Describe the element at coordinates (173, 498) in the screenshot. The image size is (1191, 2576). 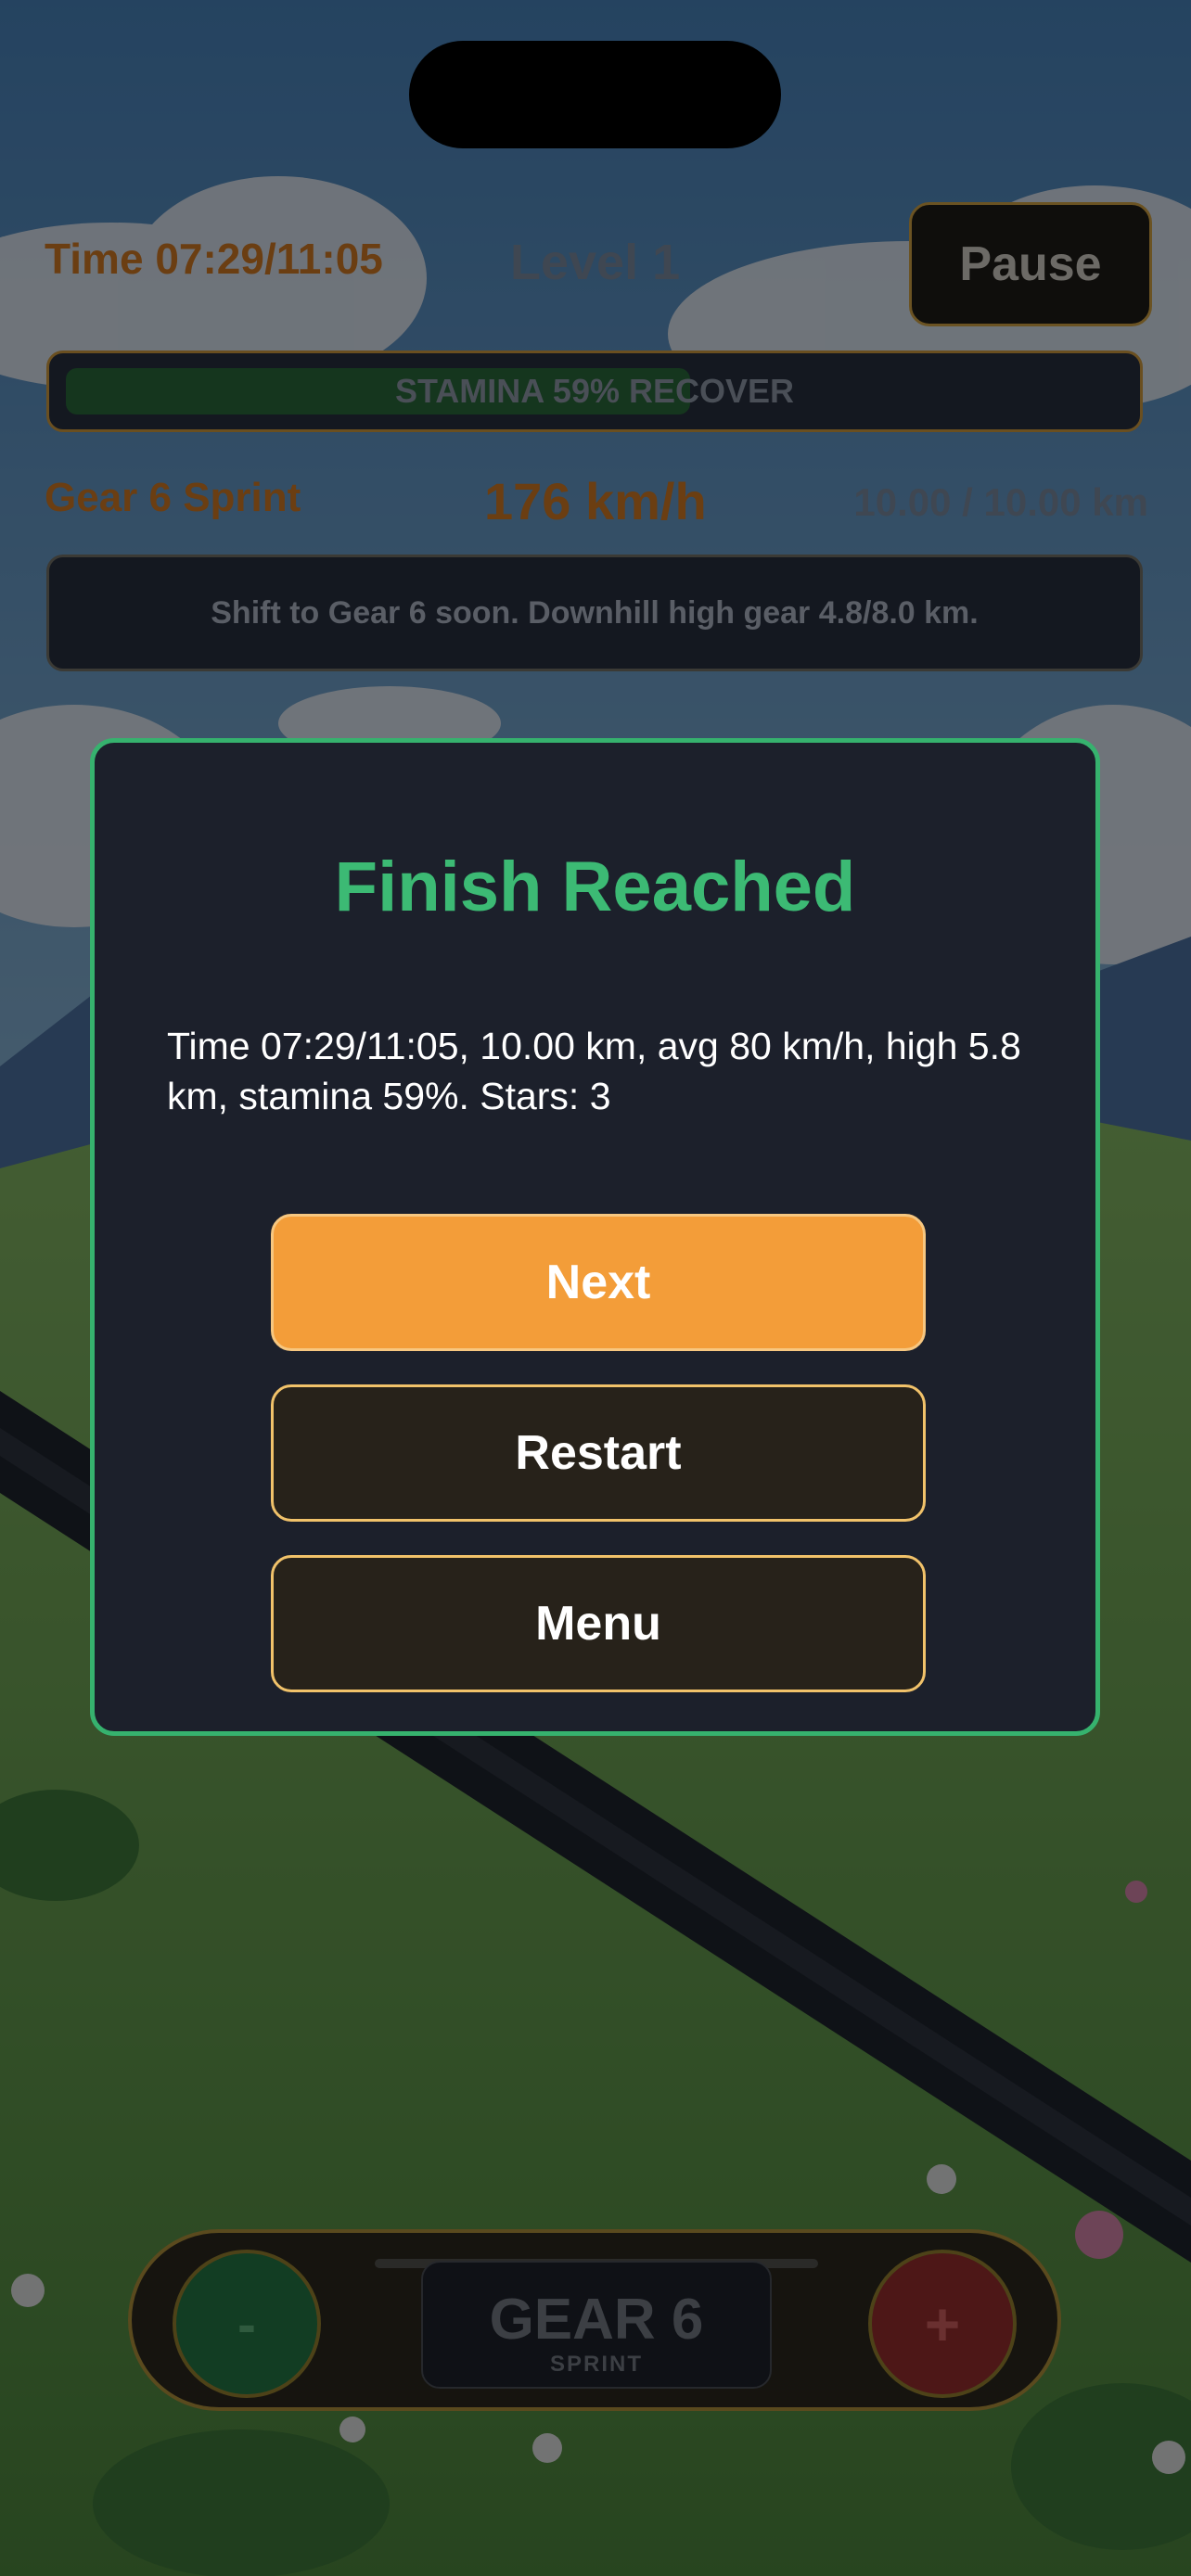
I see `gear-status: Gear 6 Sprint` at that location.